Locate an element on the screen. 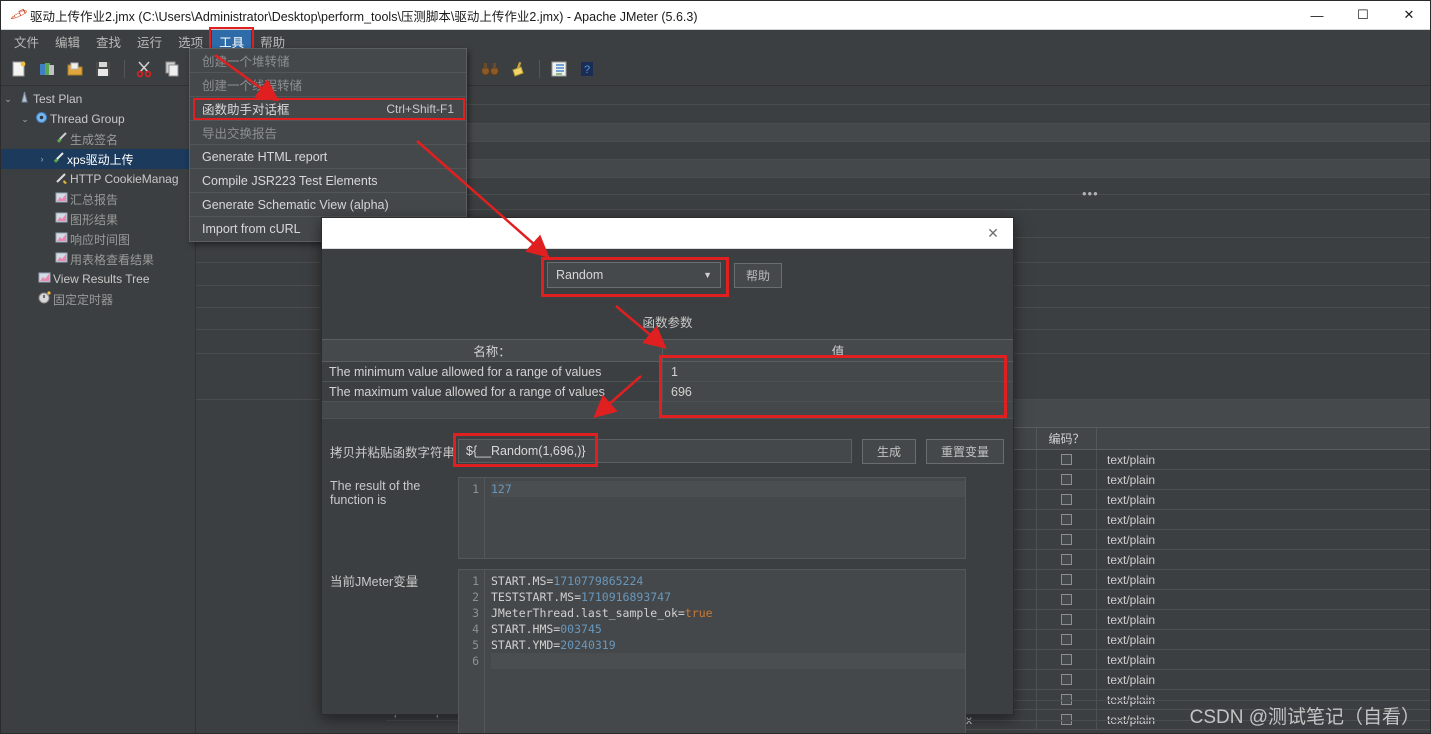  menu-run: 运行 is located at coordinates (149, 41).